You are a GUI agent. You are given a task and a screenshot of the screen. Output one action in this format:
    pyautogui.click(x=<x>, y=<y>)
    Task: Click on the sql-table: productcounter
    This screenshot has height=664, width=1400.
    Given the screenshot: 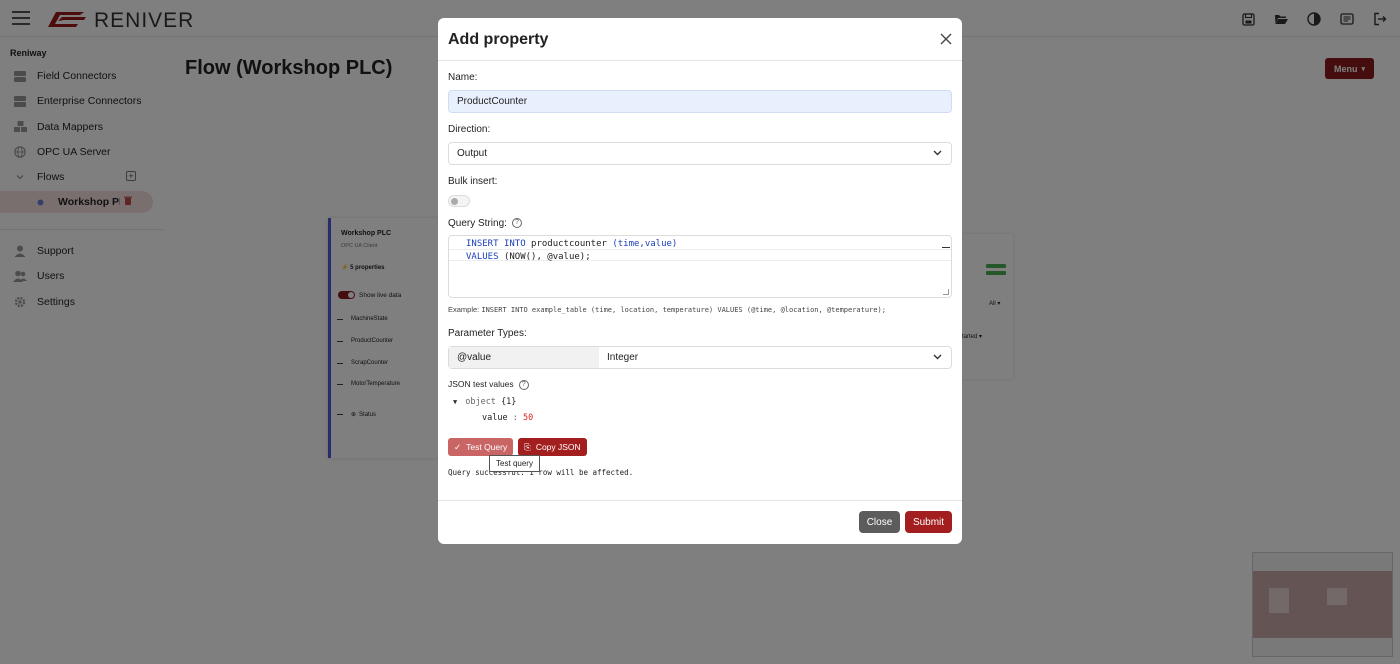 What is the action you would take?
    pyautogui.click(x=569, y=244)
    